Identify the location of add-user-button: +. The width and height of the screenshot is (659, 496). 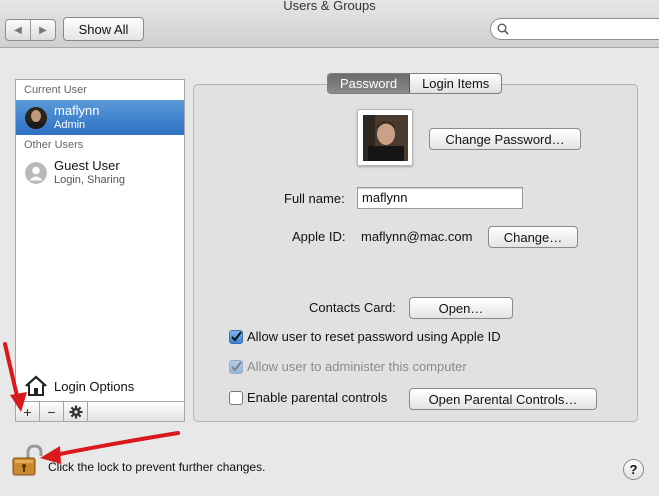
(28, 411).